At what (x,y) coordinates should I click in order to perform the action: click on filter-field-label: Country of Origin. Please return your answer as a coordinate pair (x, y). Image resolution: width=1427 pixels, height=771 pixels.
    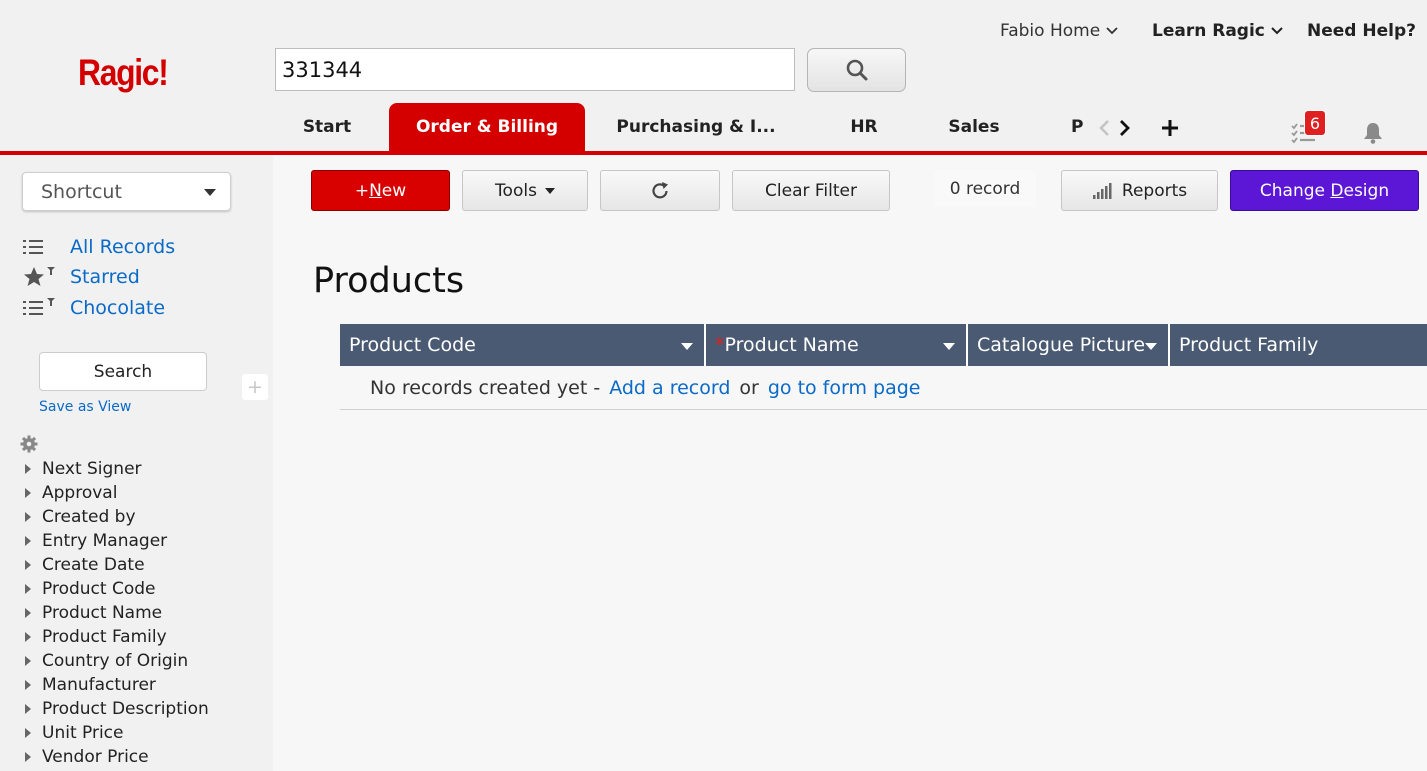
    Looking at the image, I should click on (115, 661).